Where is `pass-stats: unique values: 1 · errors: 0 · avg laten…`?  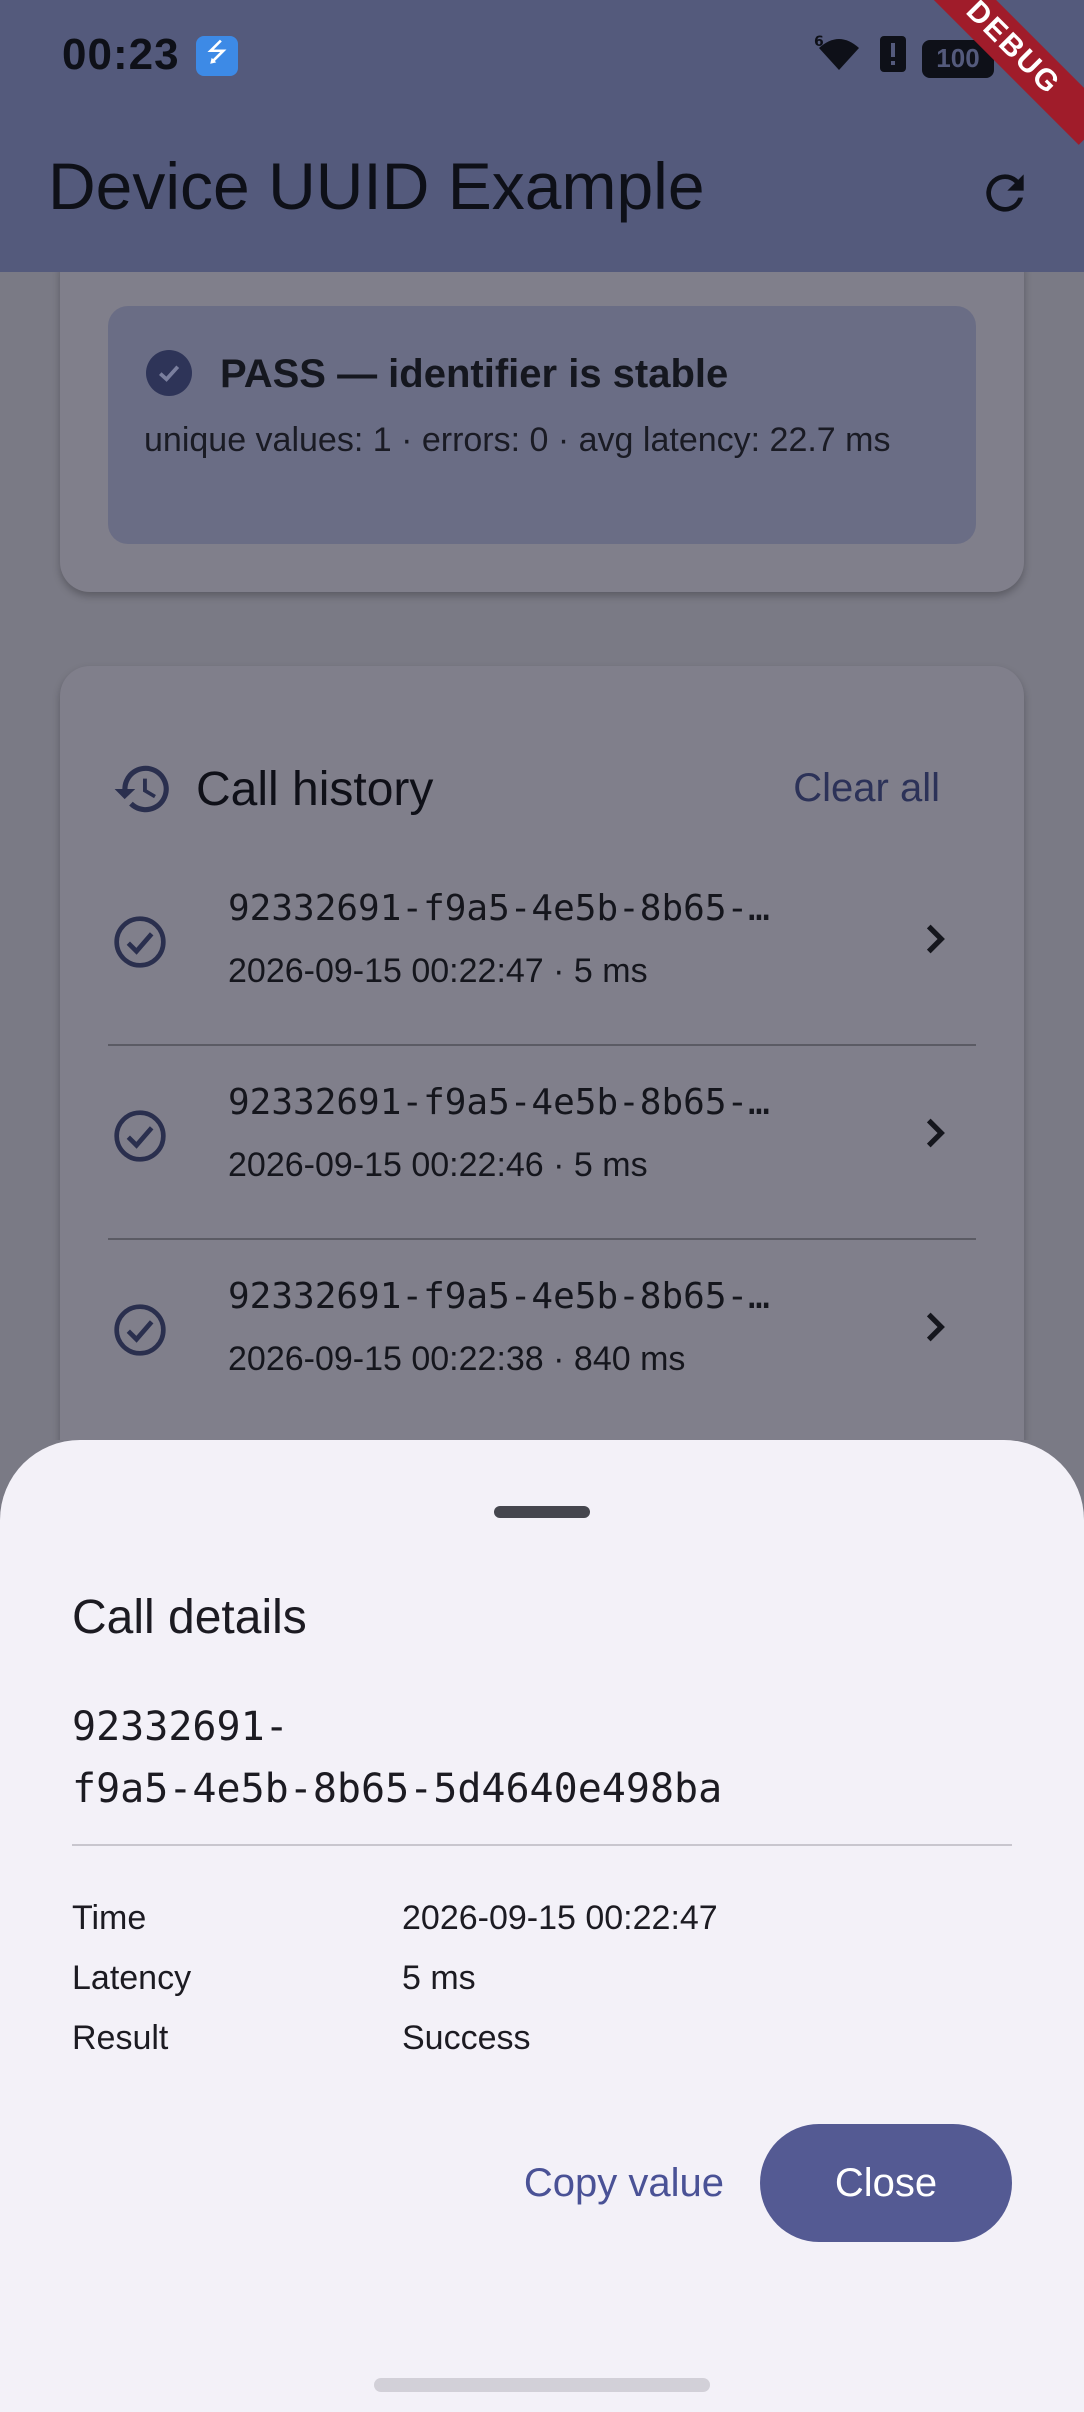 pass-stats: unique values: 1 · errors: 0 · avg laten… is located at coordinates (517, 440).